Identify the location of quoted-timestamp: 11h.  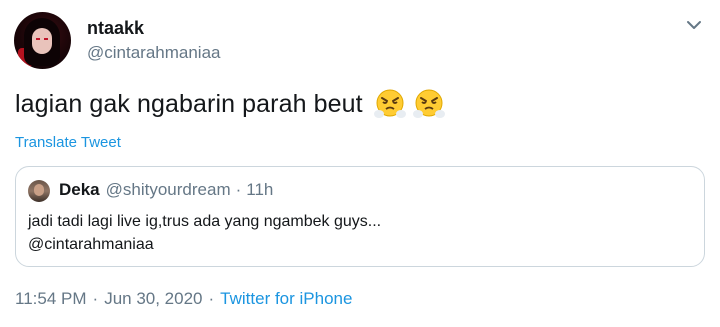
(259, 190).